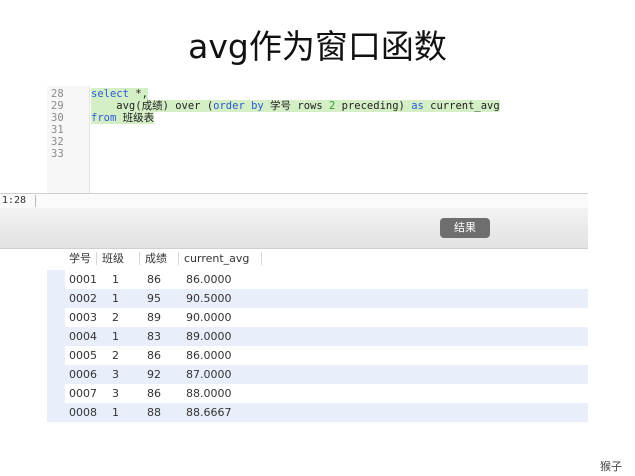 Image resolution: width=635 pixels, height=476 pixels. I want to click on line-number: 30, so click(57, 118).